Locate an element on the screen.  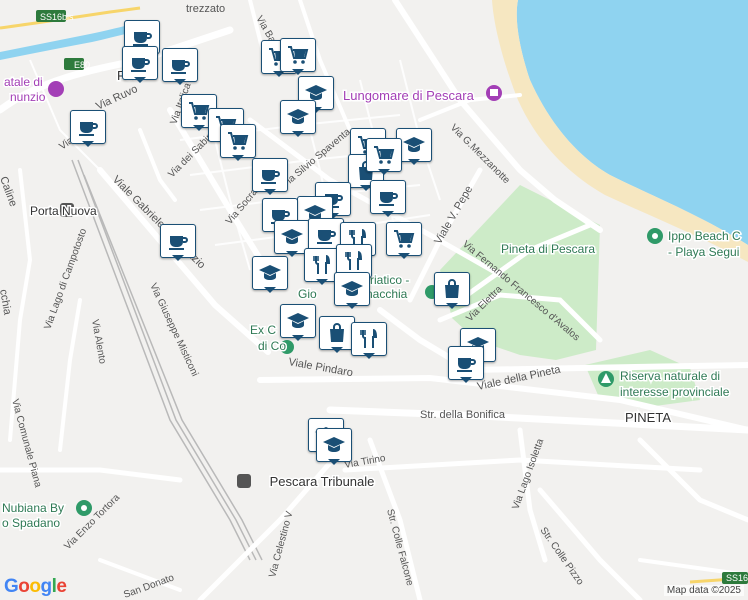
poi-museum-icon is located at coordinates (56, 89).